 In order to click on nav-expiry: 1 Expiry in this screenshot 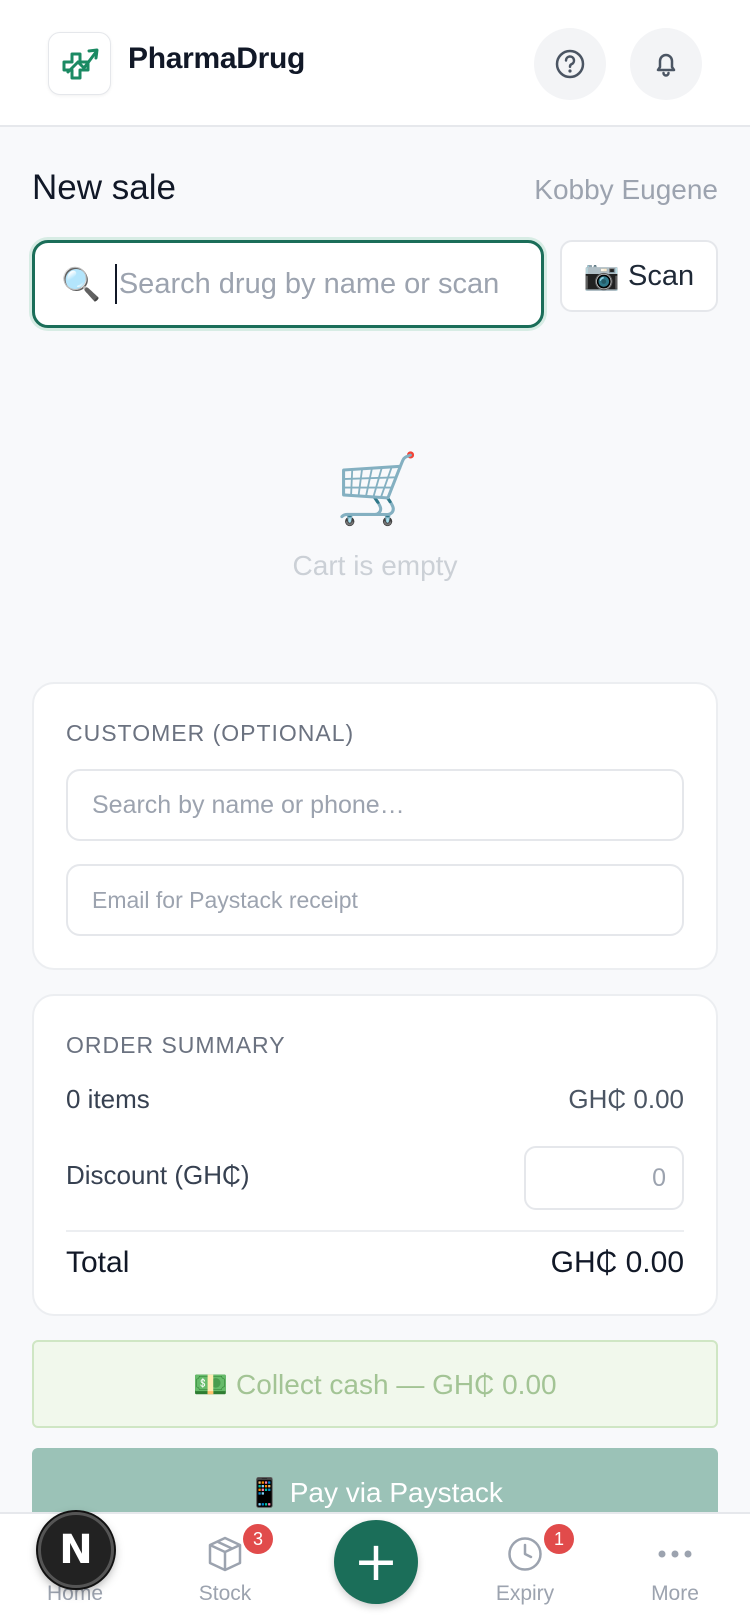, I will do `click(525, 1569)`.